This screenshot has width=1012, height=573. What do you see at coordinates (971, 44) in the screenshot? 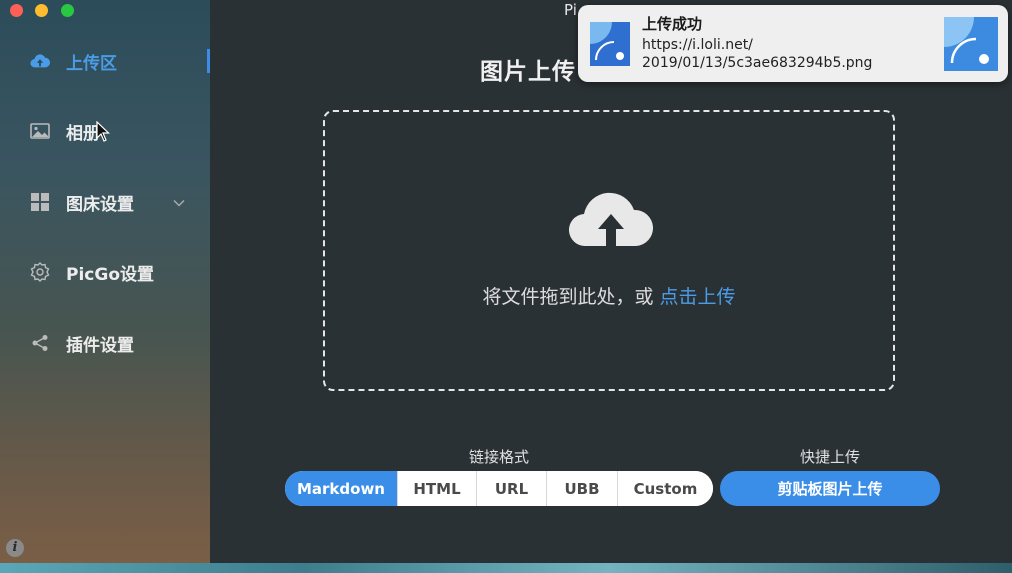
I see `uploaded-image-thumbnail` at bounding box center [971, 44].